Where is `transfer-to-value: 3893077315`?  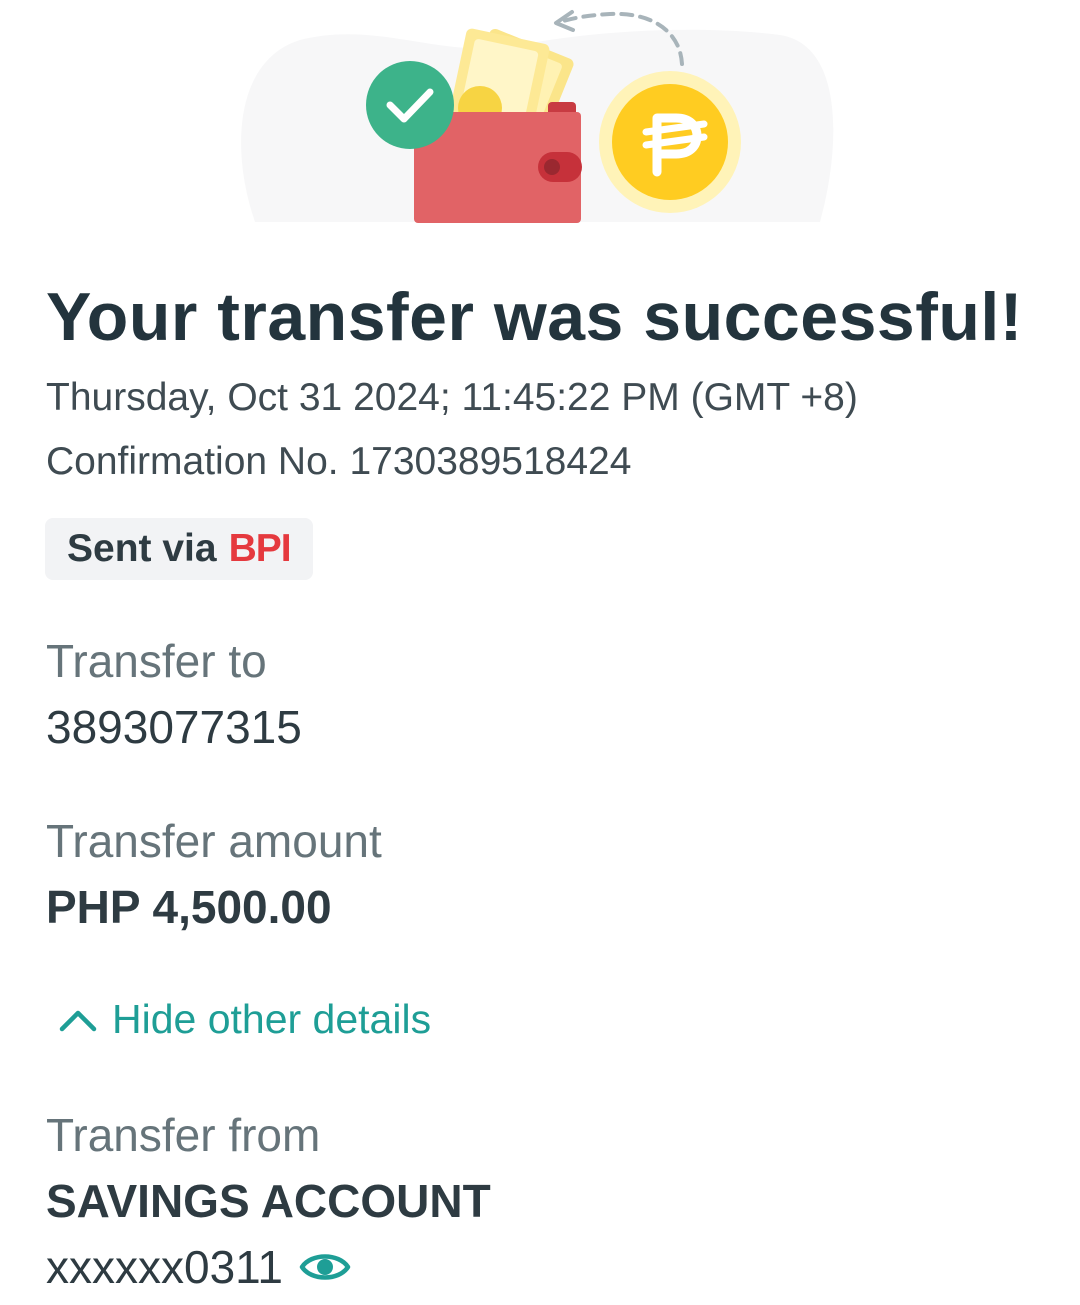
transfer-to-value: 3893077315 is located at coordinates (174, 727).